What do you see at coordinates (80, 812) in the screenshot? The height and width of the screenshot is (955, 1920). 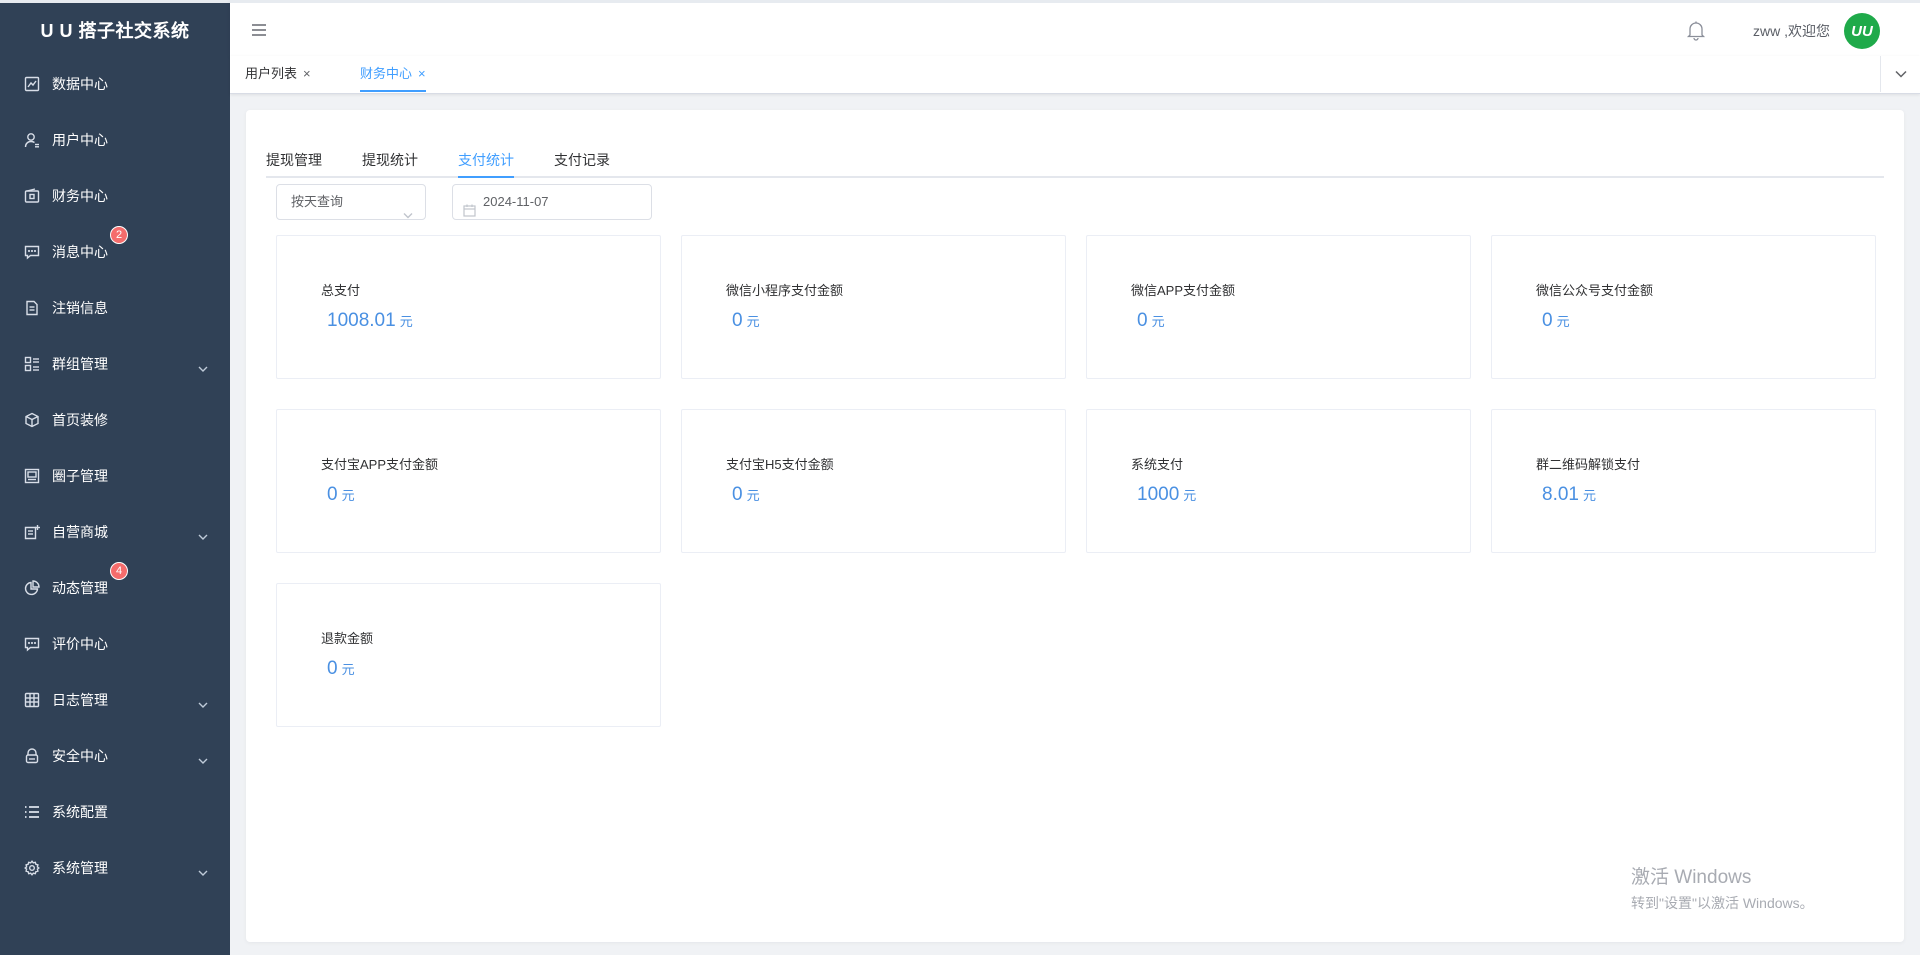 I see `sidebar-item-label: 系统配置` at bounding box center [80, 812].